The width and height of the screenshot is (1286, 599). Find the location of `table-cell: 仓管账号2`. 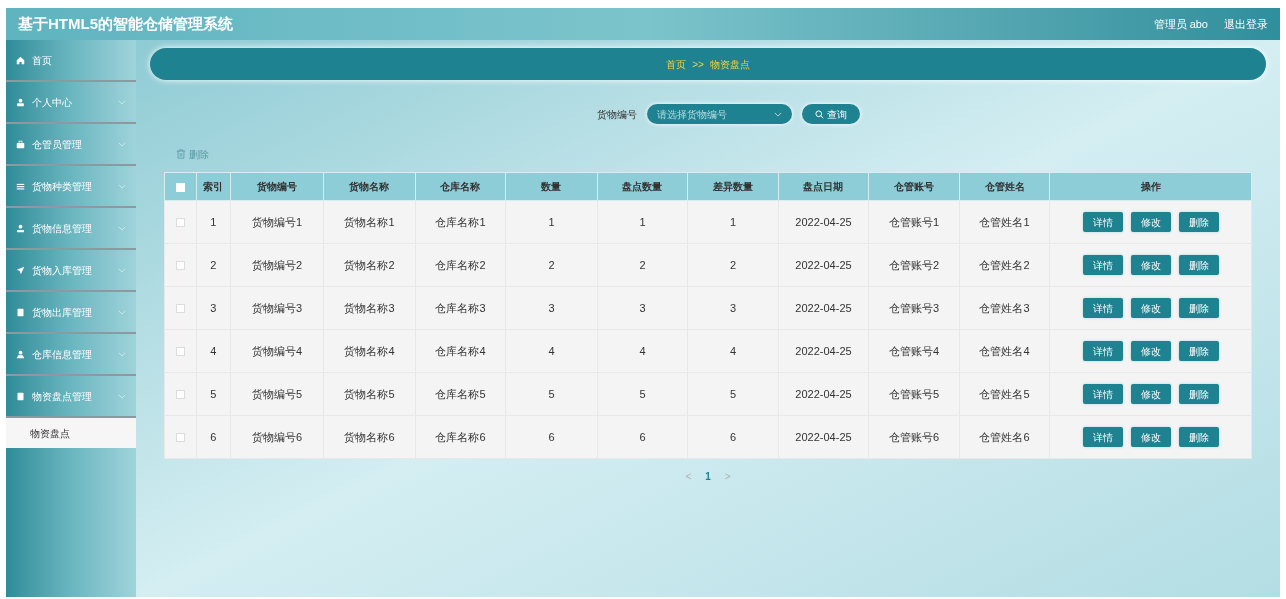

table-cell: 仓管账号2 is located at coordinates (914, 265).